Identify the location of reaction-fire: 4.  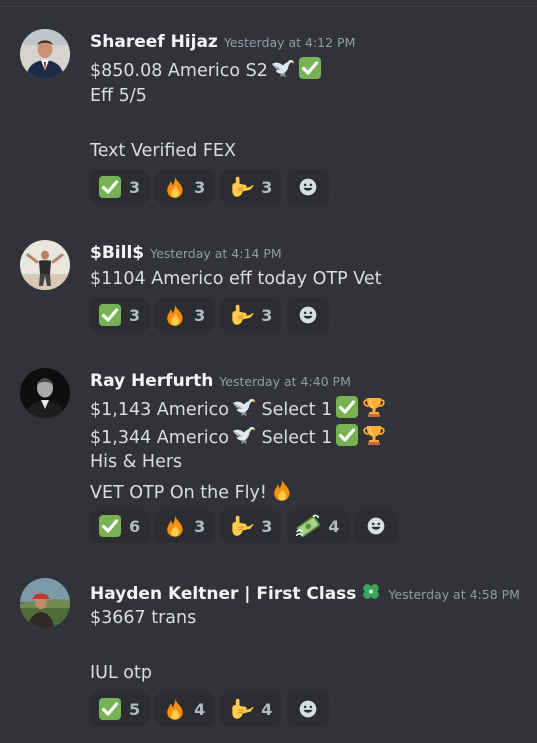
(185, 709).